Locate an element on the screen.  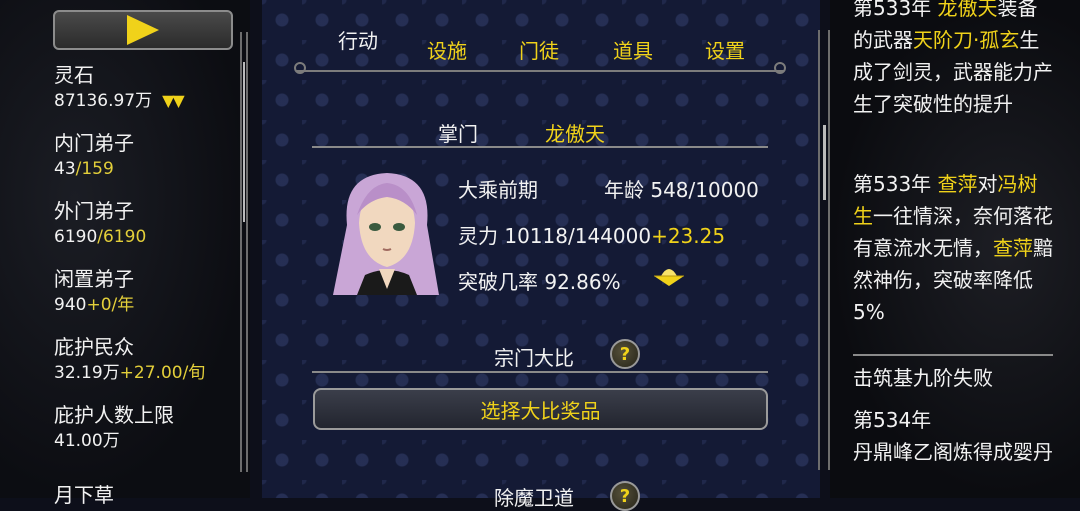
log-entry: 击筑基九阶失败 is located at coordinates (923, 378).